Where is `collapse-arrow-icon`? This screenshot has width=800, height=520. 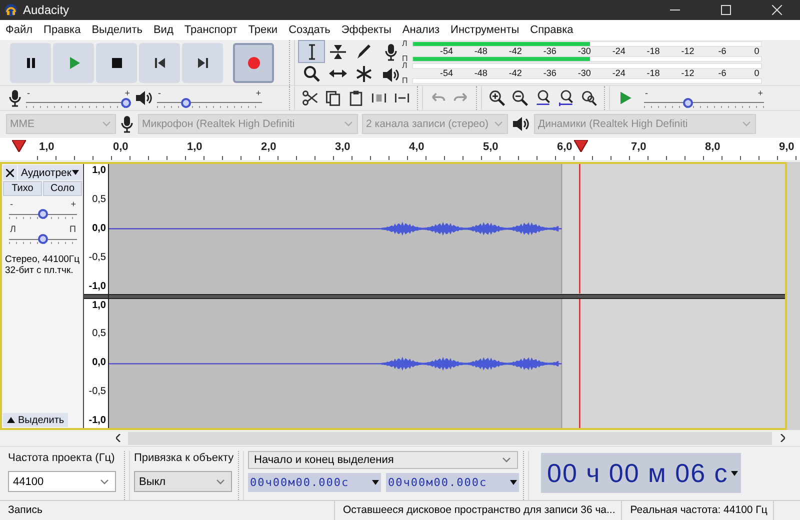 collapse-arrow-icon is located at coordinates (11, 420).